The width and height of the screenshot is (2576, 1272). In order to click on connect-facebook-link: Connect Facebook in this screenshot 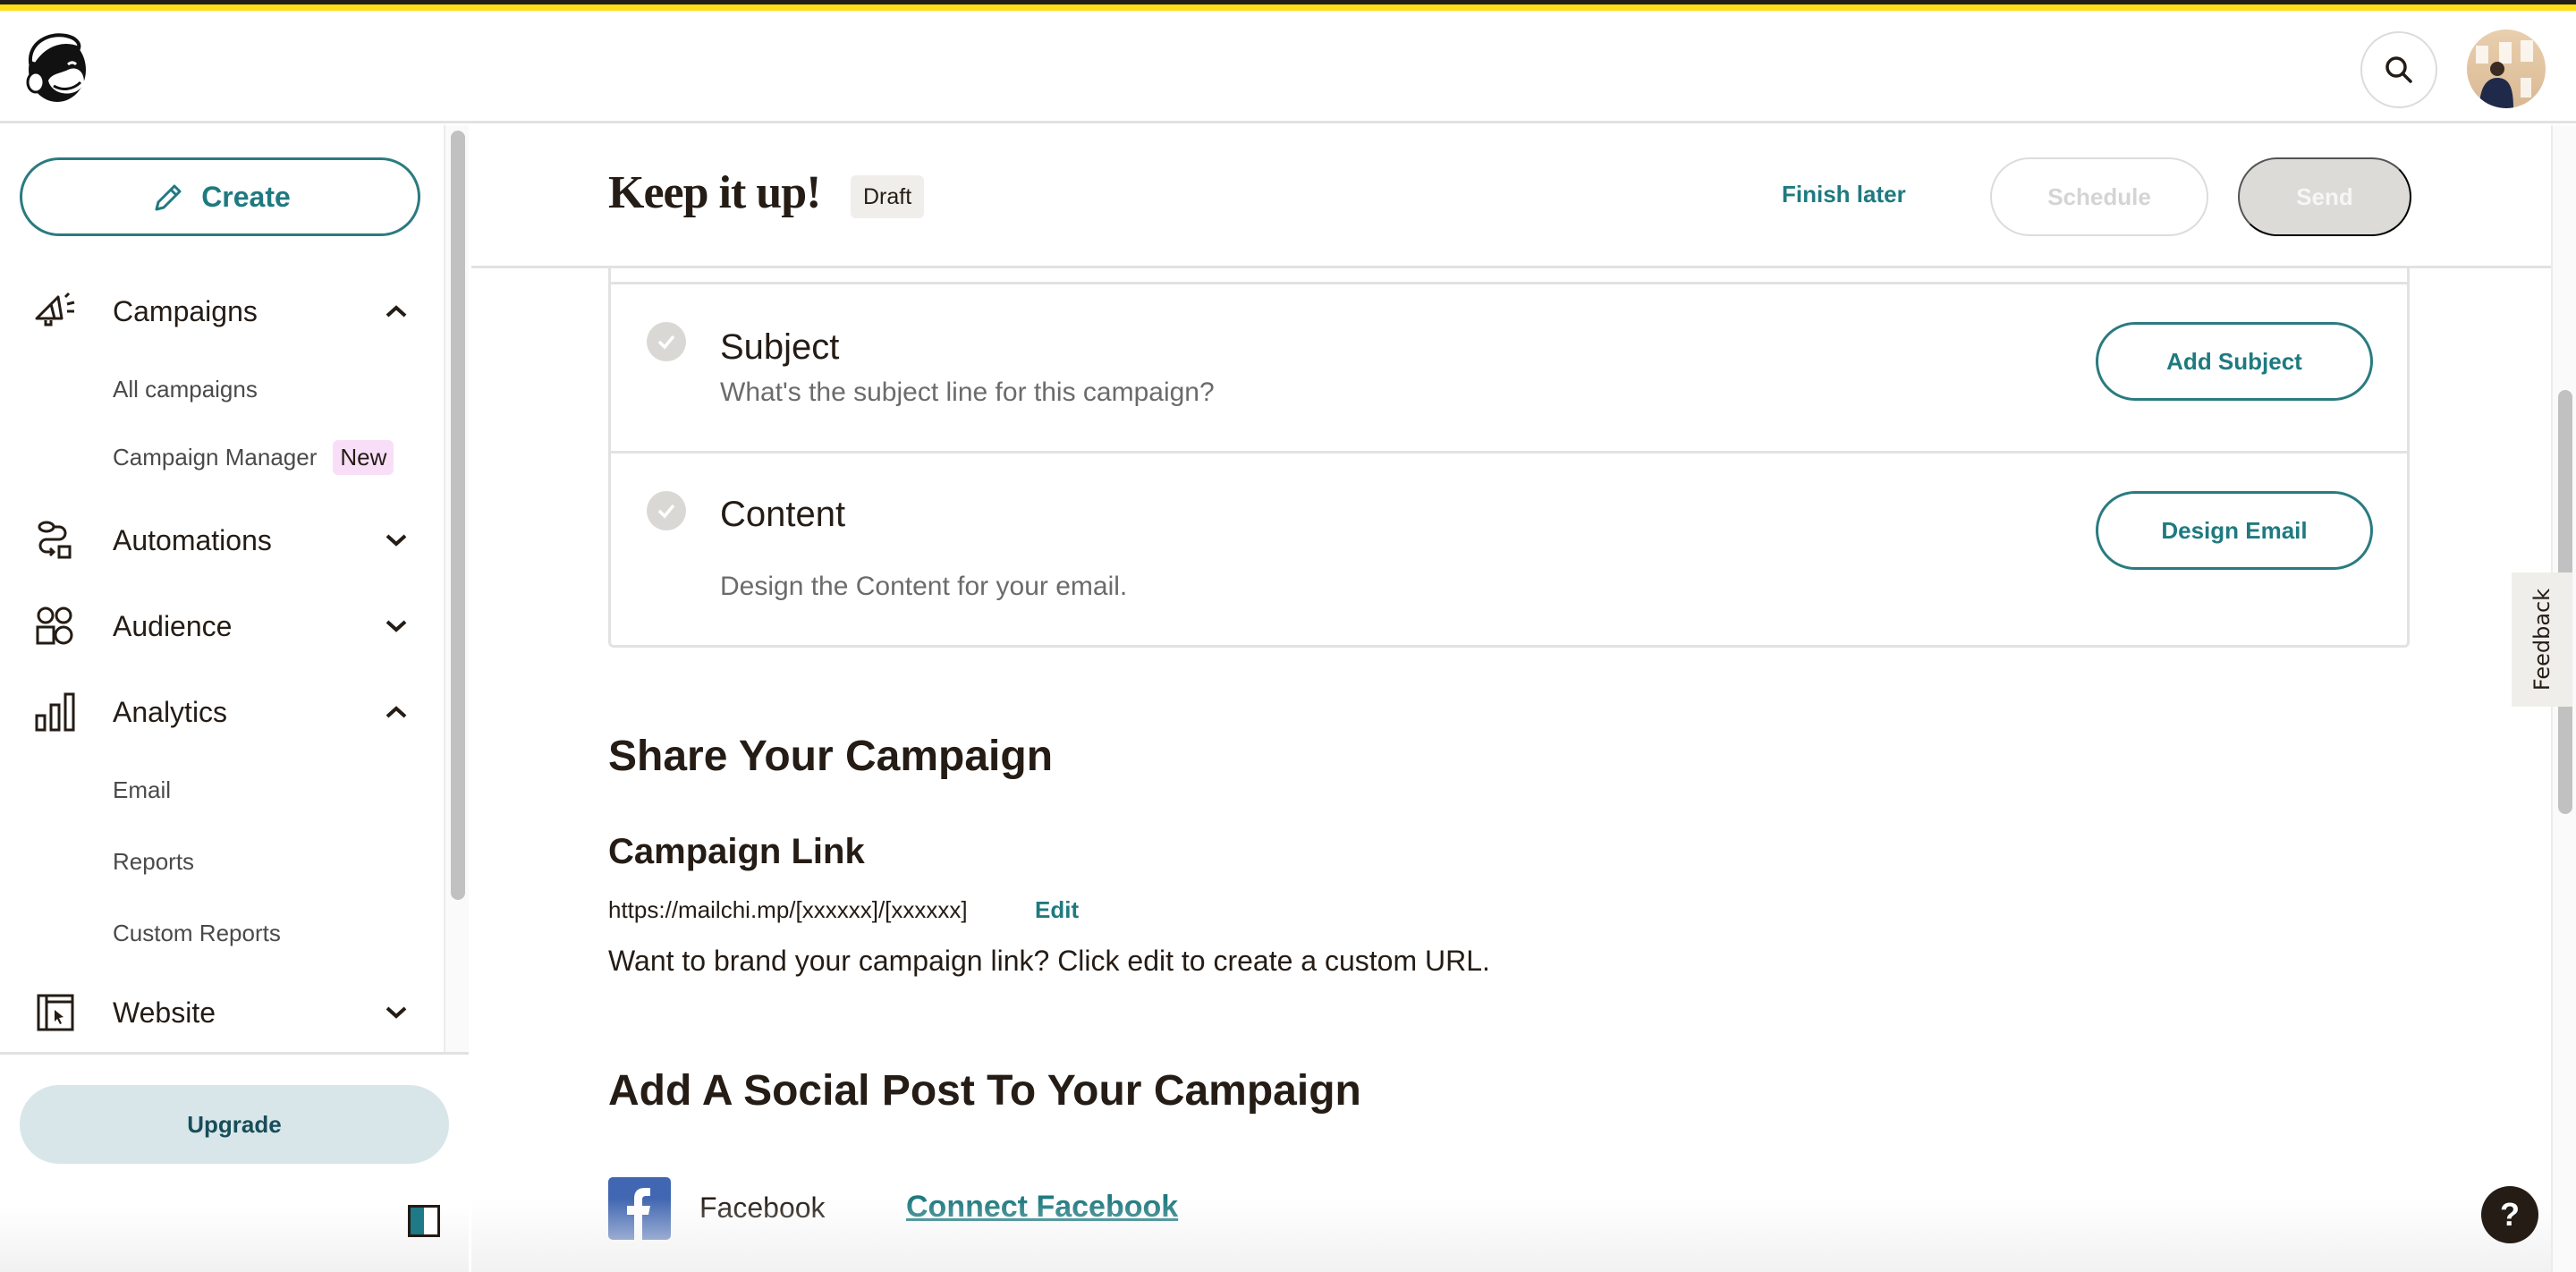, I will do `click(1042, 1207)`.